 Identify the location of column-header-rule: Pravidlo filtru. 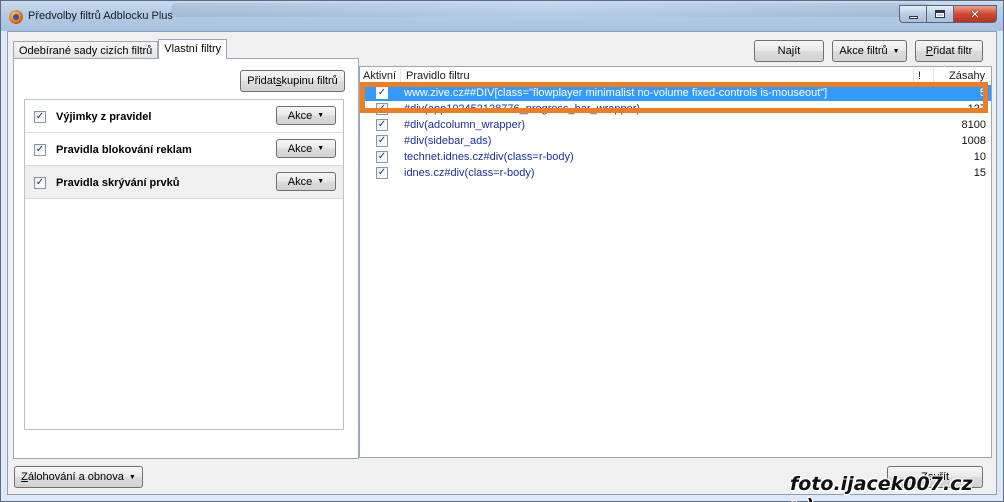
(438, 76).